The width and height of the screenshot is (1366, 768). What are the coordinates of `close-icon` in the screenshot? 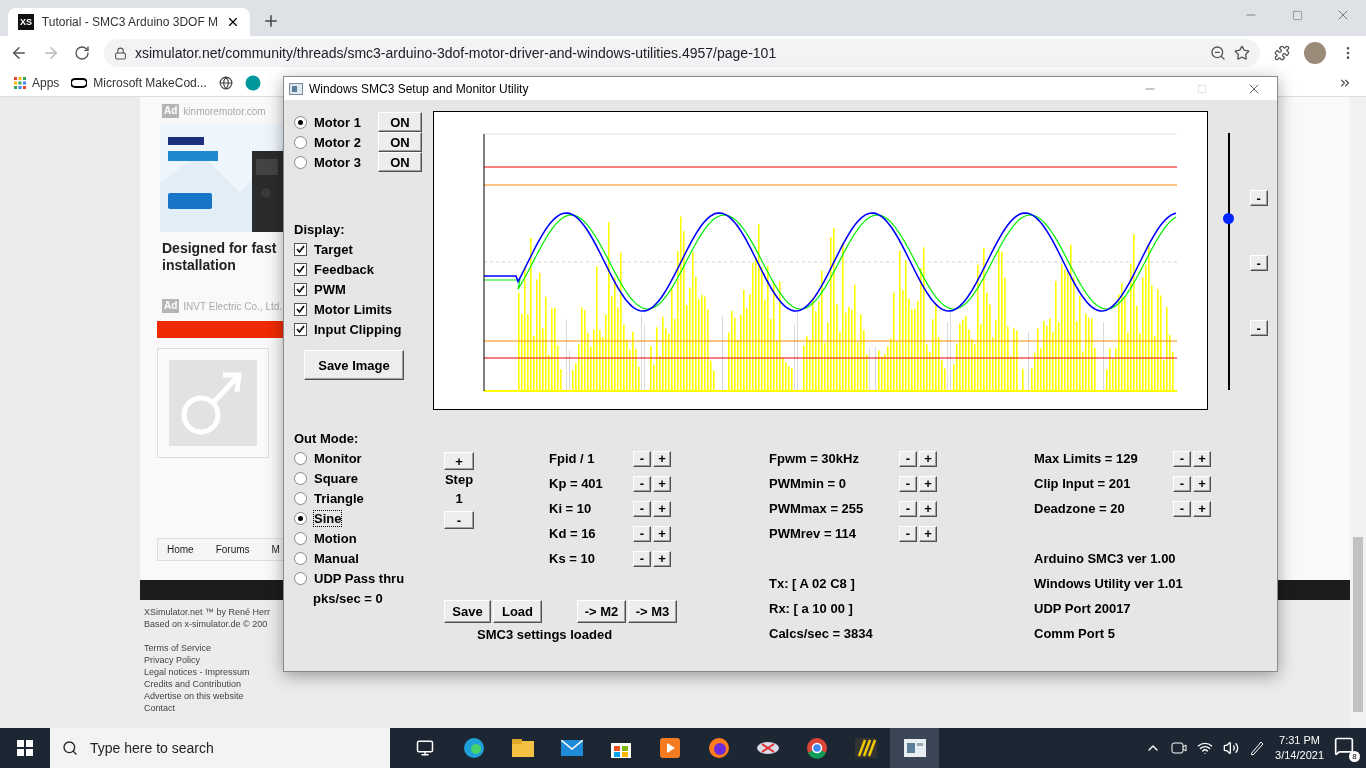 It's located at (233, 22).